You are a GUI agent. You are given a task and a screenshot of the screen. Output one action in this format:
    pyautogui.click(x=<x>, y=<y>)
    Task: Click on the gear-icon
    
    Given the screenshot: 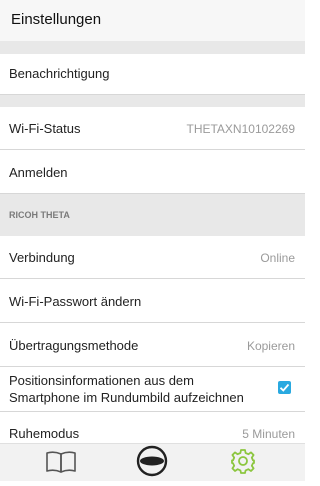 What is the action you would take?
    pyautogui.click(x=243, y=461)
    